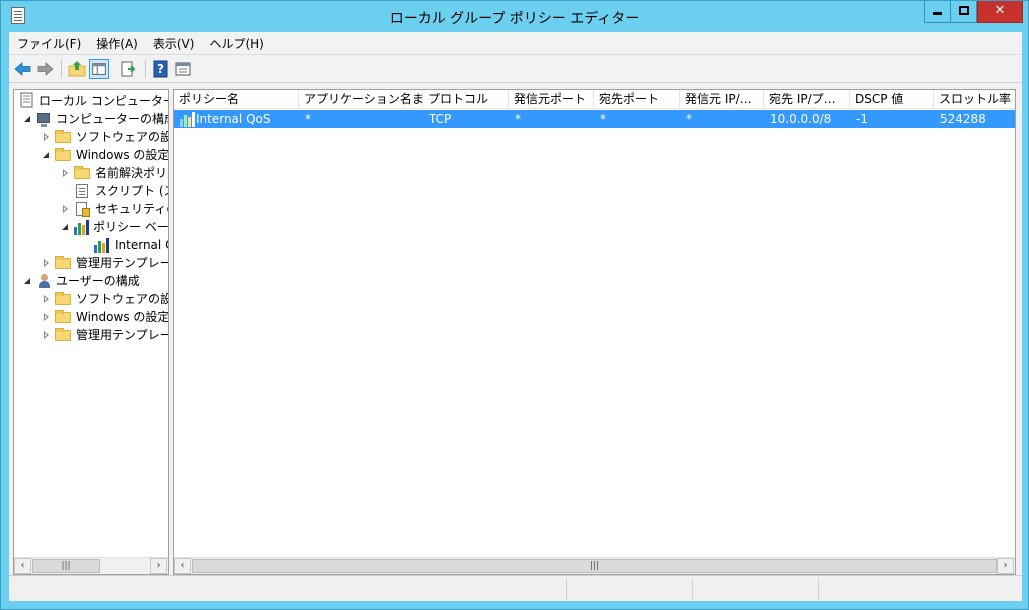 Image resolution: width=1029 pixels, height=610 pixels. I want to click on maximize-button, so click(963, 12).